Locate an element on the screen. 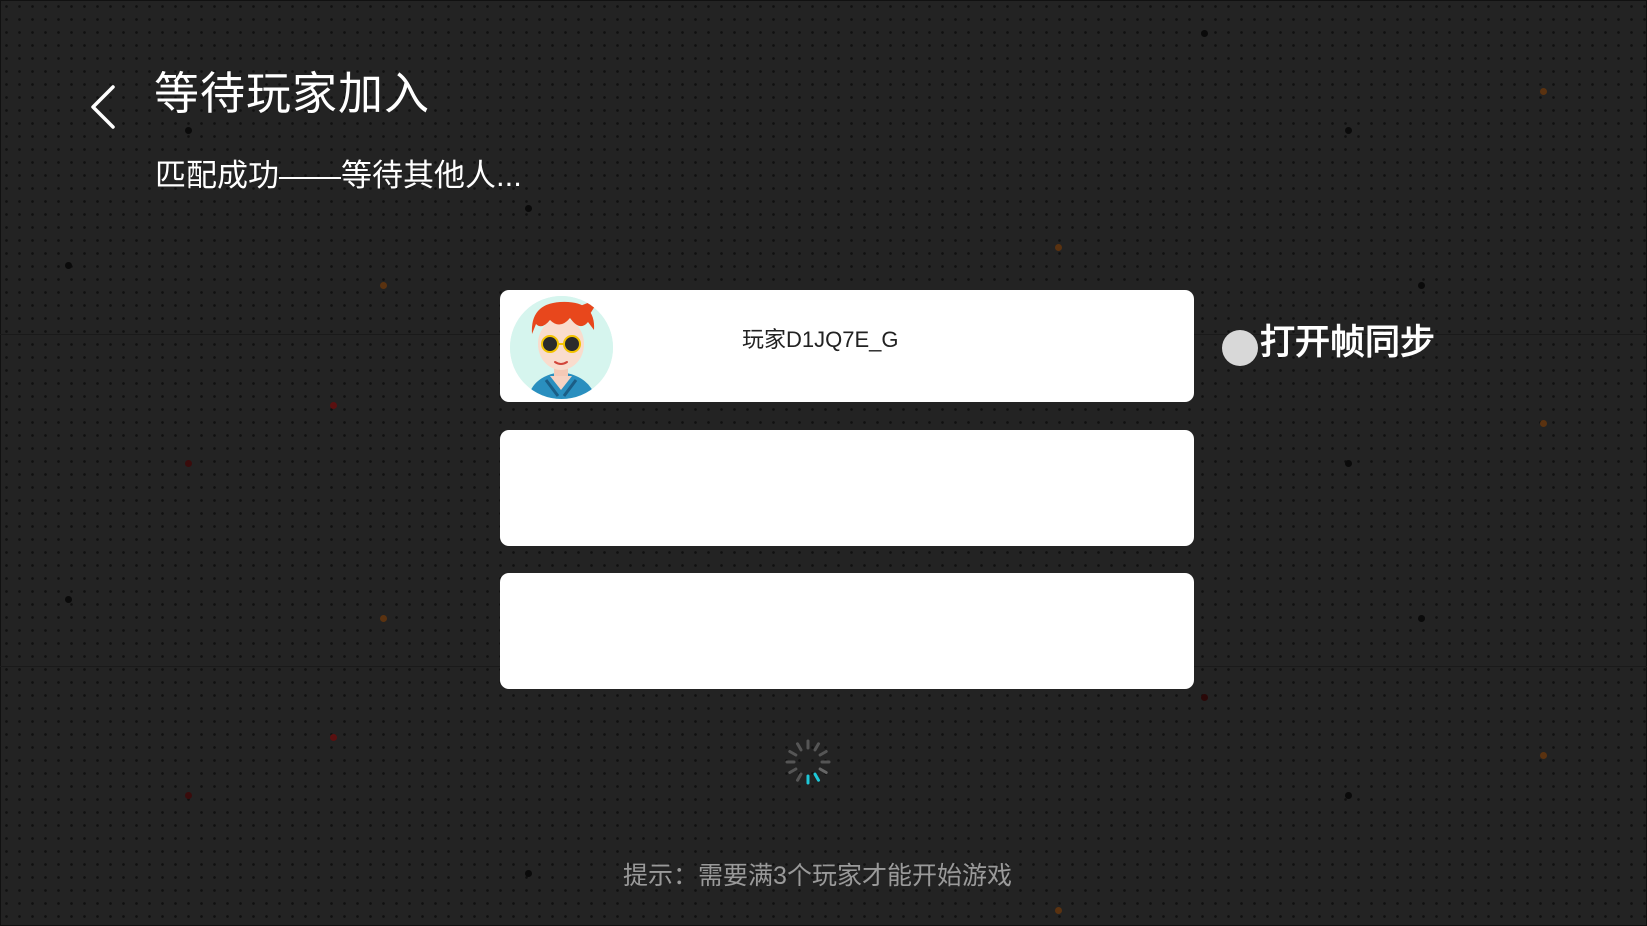 Image resolution: width=1647 pixels, height=926 pixels. player-slot-3-empty is located at coordinates (847, 631).